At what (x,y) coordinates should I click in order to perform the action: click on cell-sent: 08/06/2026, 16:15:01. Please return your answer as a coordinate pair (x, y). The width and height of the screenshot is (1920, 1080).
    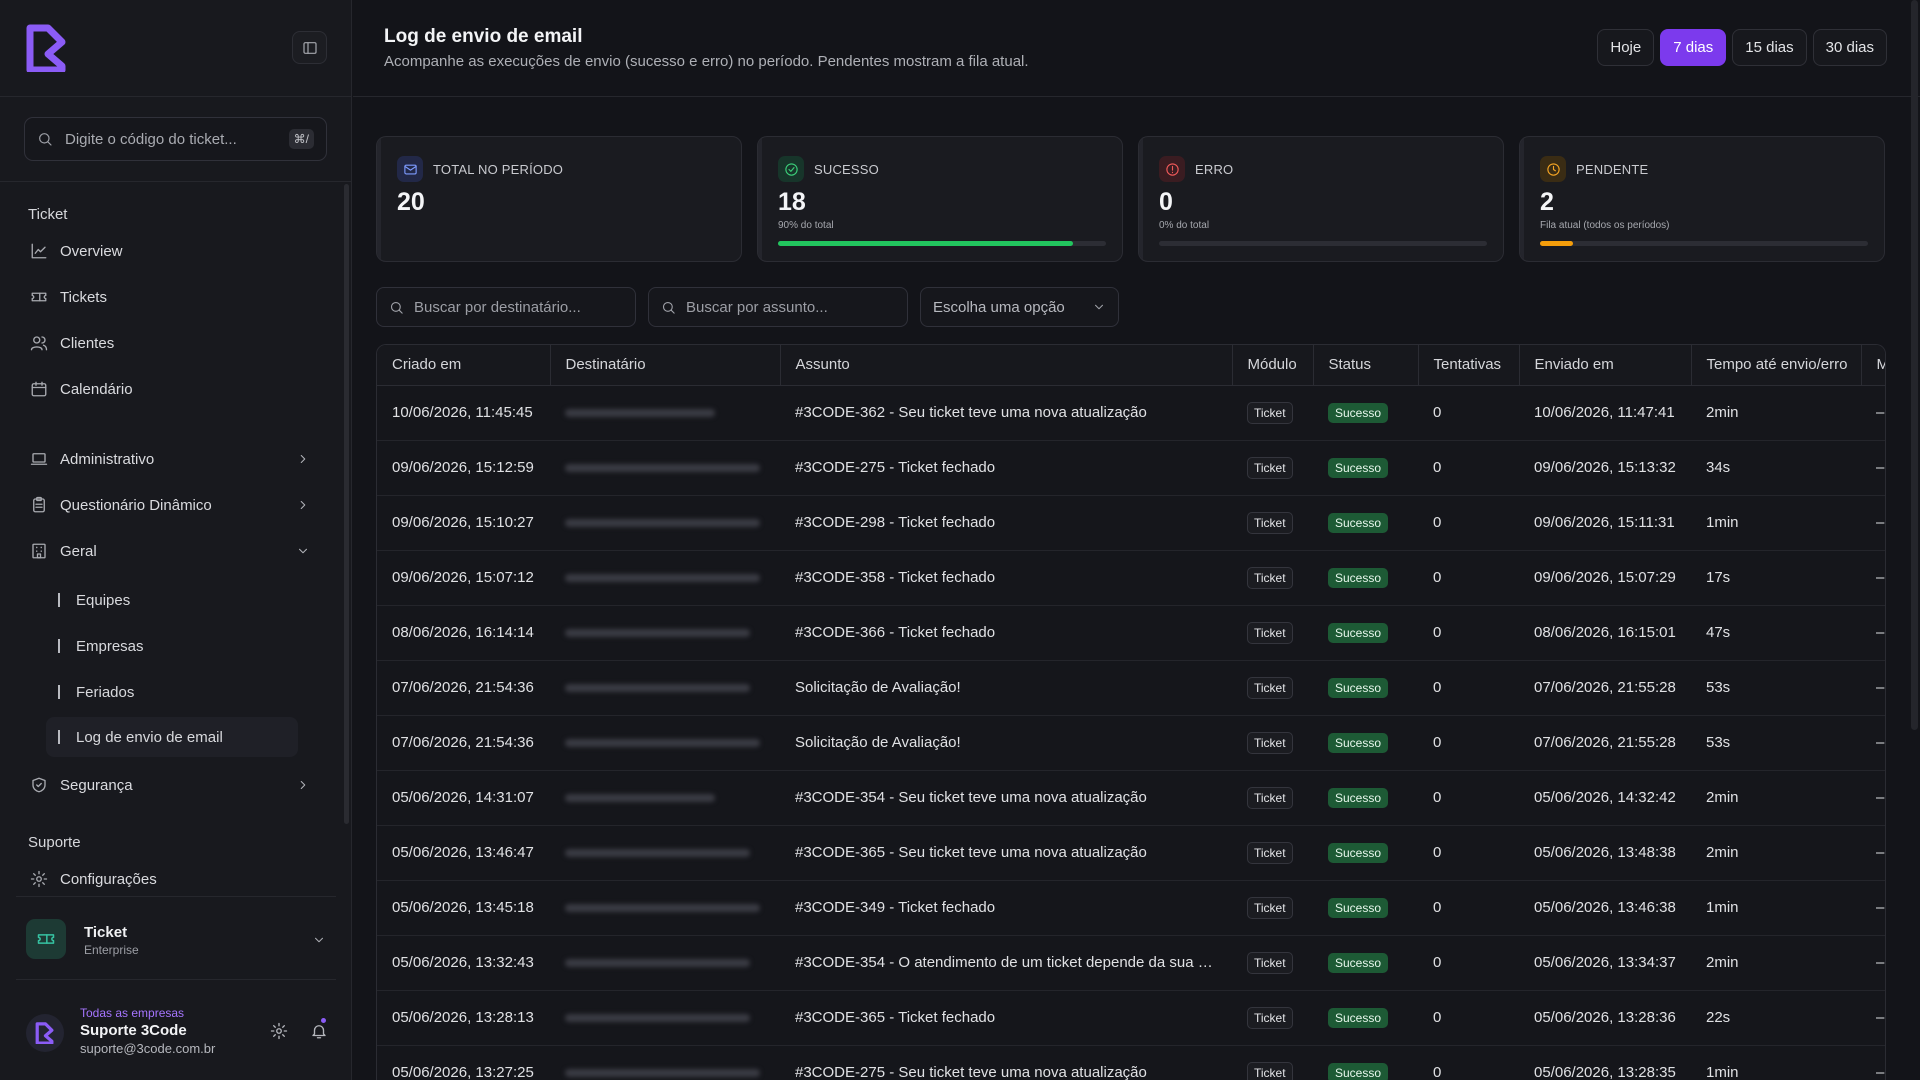
    Looking at the image, I should click on (1605, 633).